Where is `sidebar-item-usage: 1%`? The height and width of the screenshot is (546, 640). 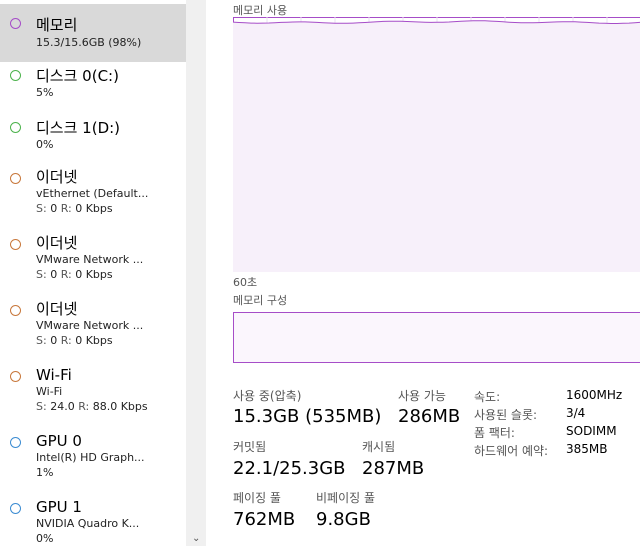 sidebar-item-usage: 1% is located at coordinates (45, 472).